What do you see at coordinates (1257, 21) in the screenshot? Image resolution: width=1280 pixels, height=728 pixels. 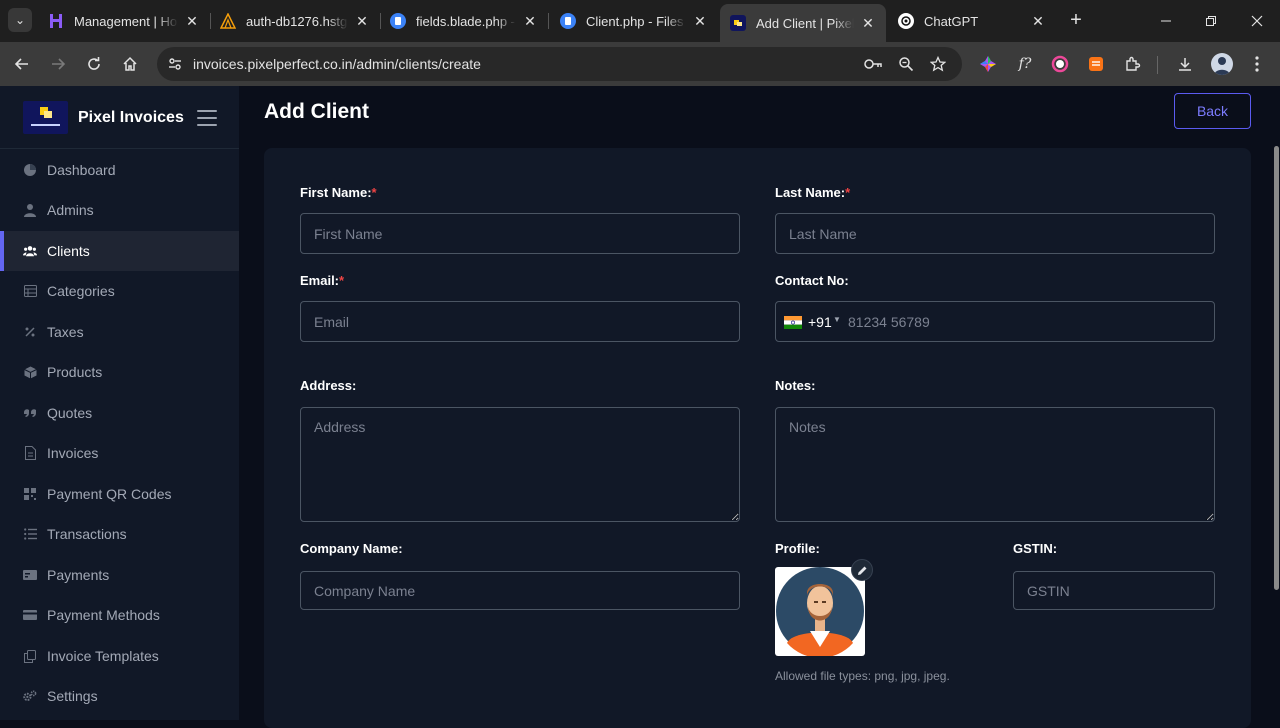 I see `close-window-icon` at bounding box center [1257, 21].